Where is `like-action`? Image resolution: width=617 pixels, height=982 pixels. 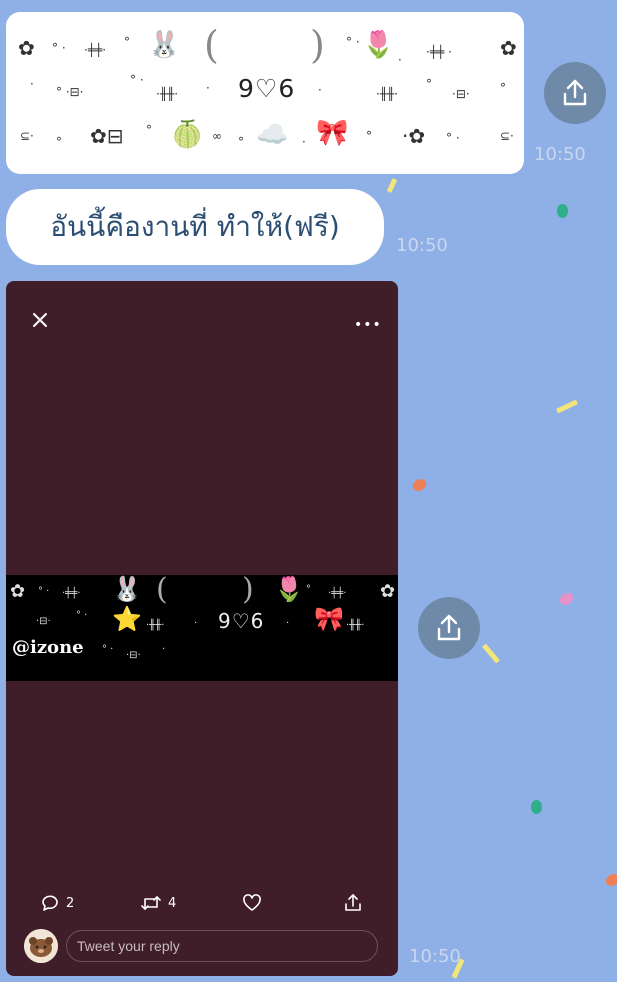 like-action is located at coordinates (252, 903).